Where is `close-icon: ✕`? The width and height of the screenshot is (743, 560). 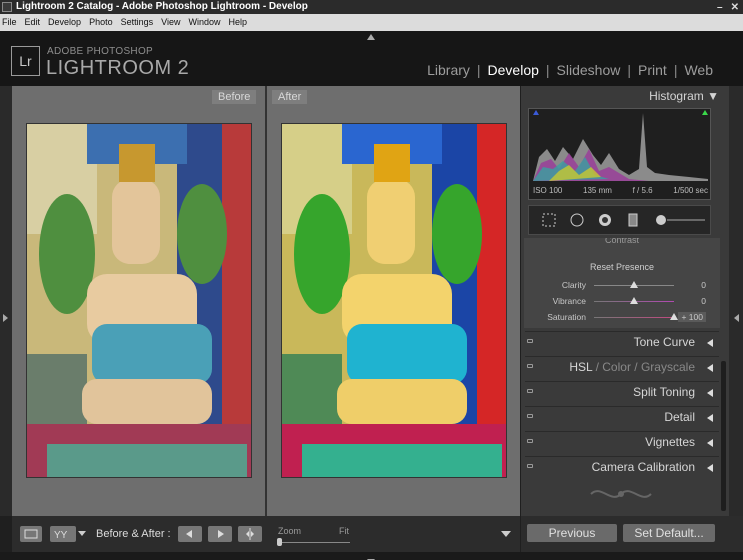
close-icon: ✕ is located at coordinates (735, 8).